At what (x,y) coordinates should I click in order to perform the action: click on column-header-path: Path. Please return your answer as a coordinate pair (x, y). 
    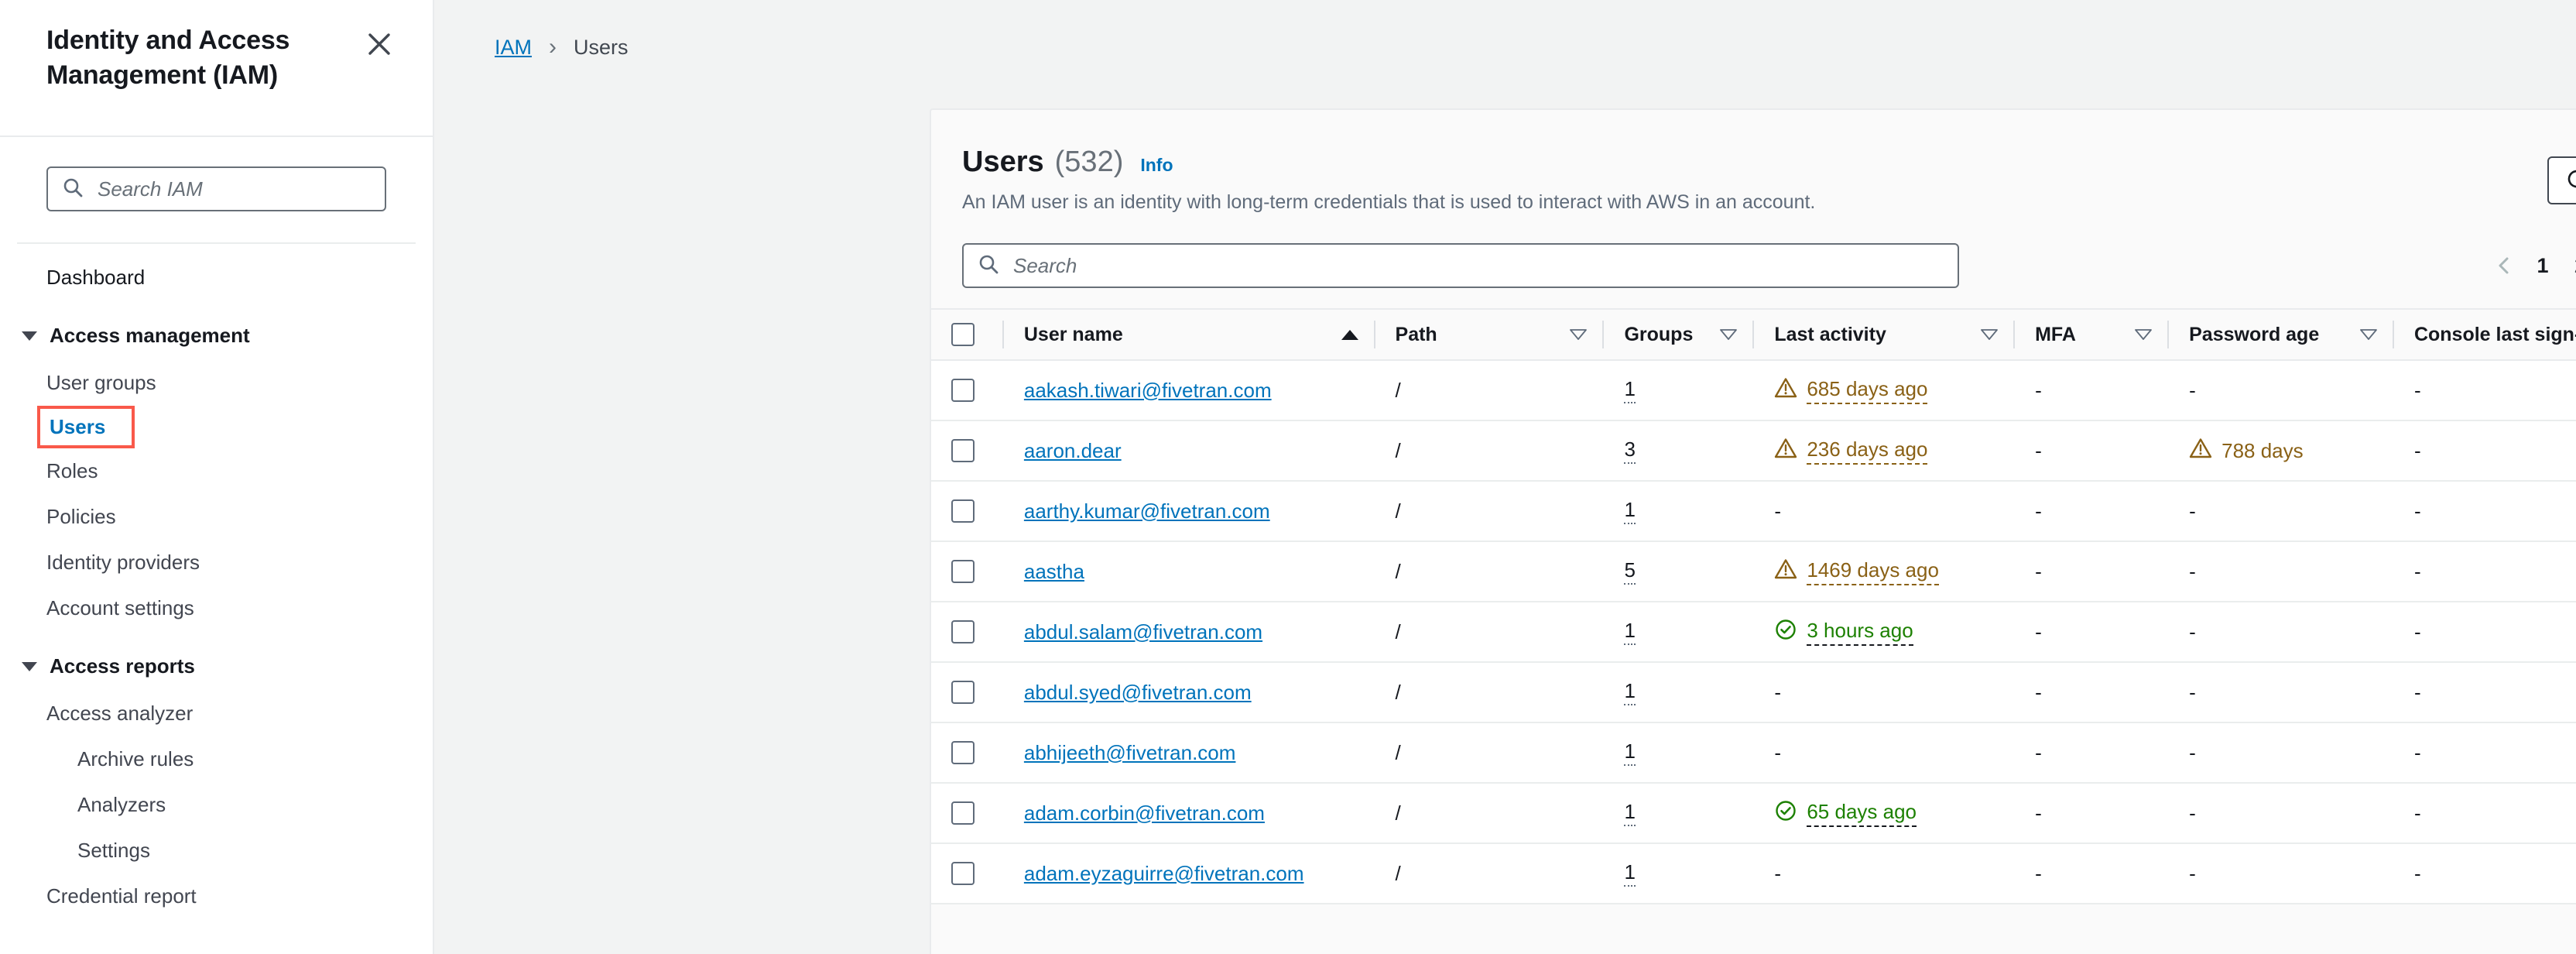
    Looking at the image, I should click on (1490, 334).